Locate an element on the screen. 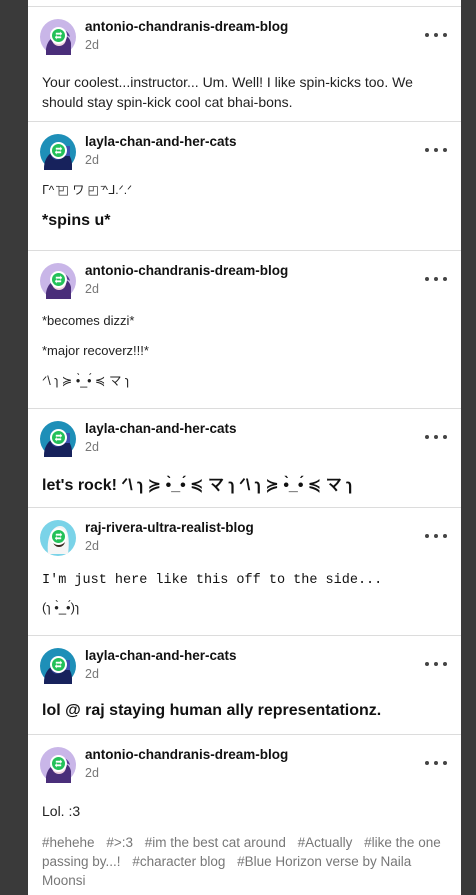  previous-post-edge is located at coordinates (244, 3).